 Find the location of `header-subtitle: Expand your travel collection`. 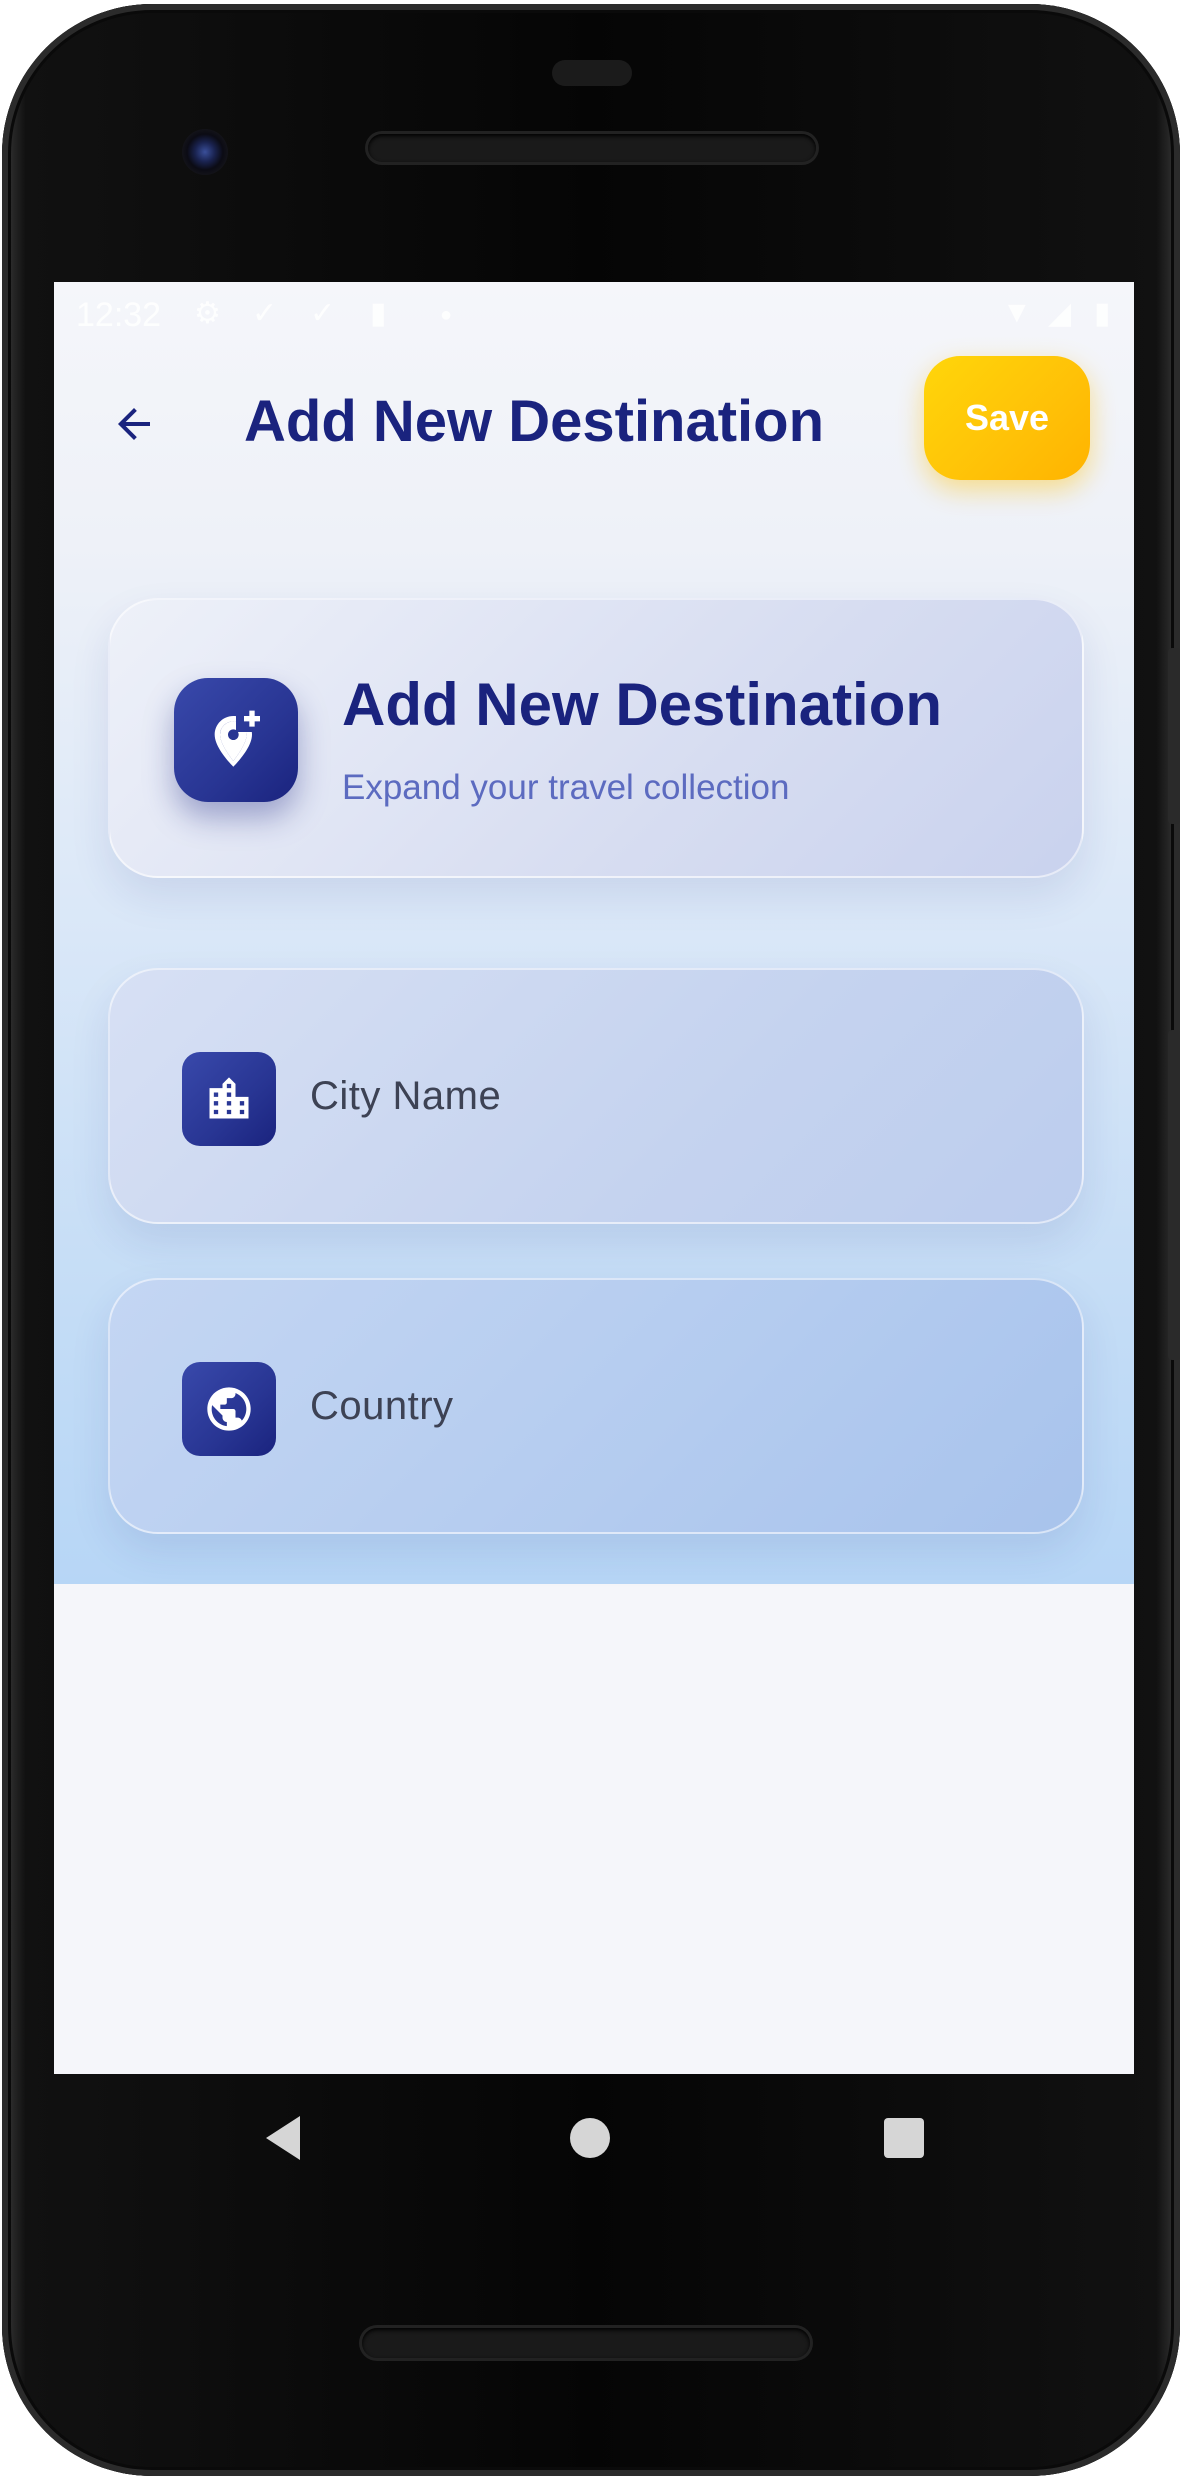

header-subtitle: Expand your travel collection is located at coordinates (566, 787).